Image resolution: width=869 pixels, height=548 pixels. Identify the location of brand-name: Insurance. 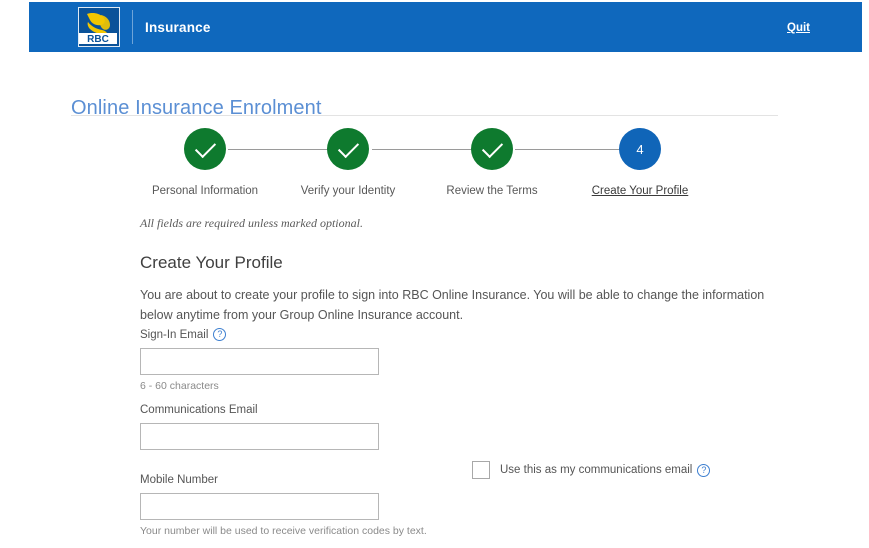
(178, 27).